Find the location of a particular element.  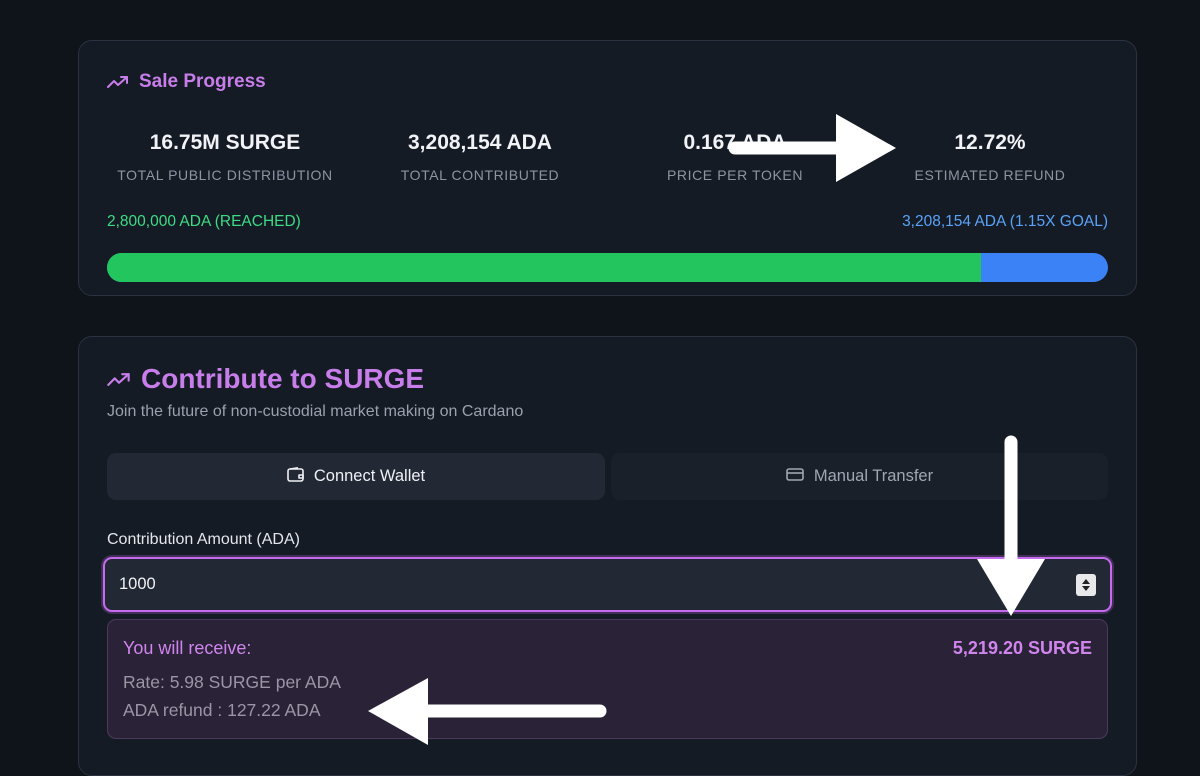

tab-manual-transfer: Manual Transfer is located at coordinates (859, 476).